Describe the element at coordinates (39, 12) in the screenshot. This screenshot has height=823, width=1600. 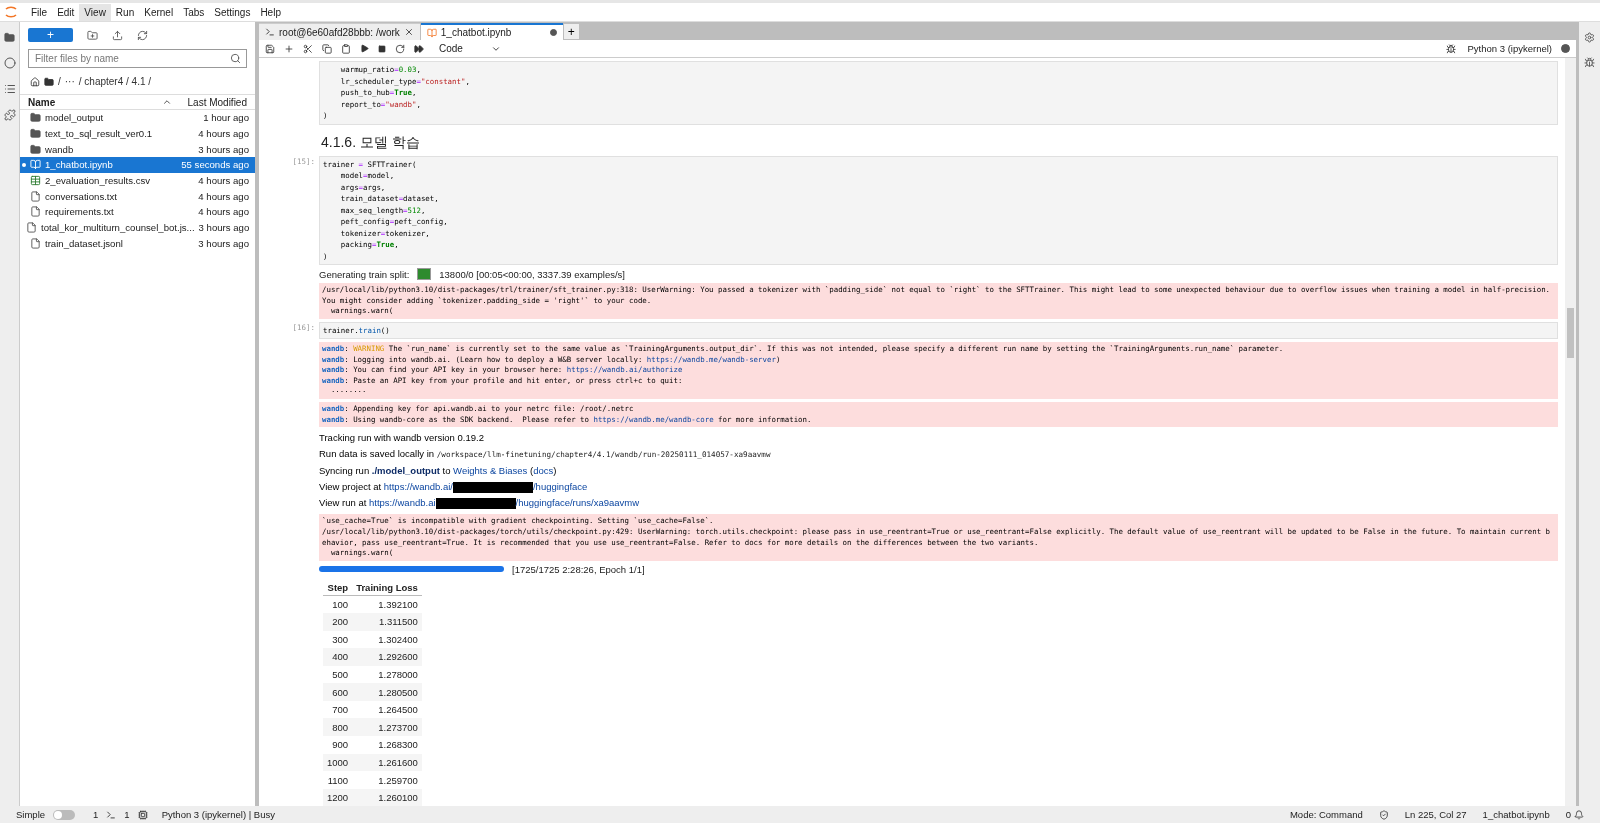
I see `menu-item: File` at that location.